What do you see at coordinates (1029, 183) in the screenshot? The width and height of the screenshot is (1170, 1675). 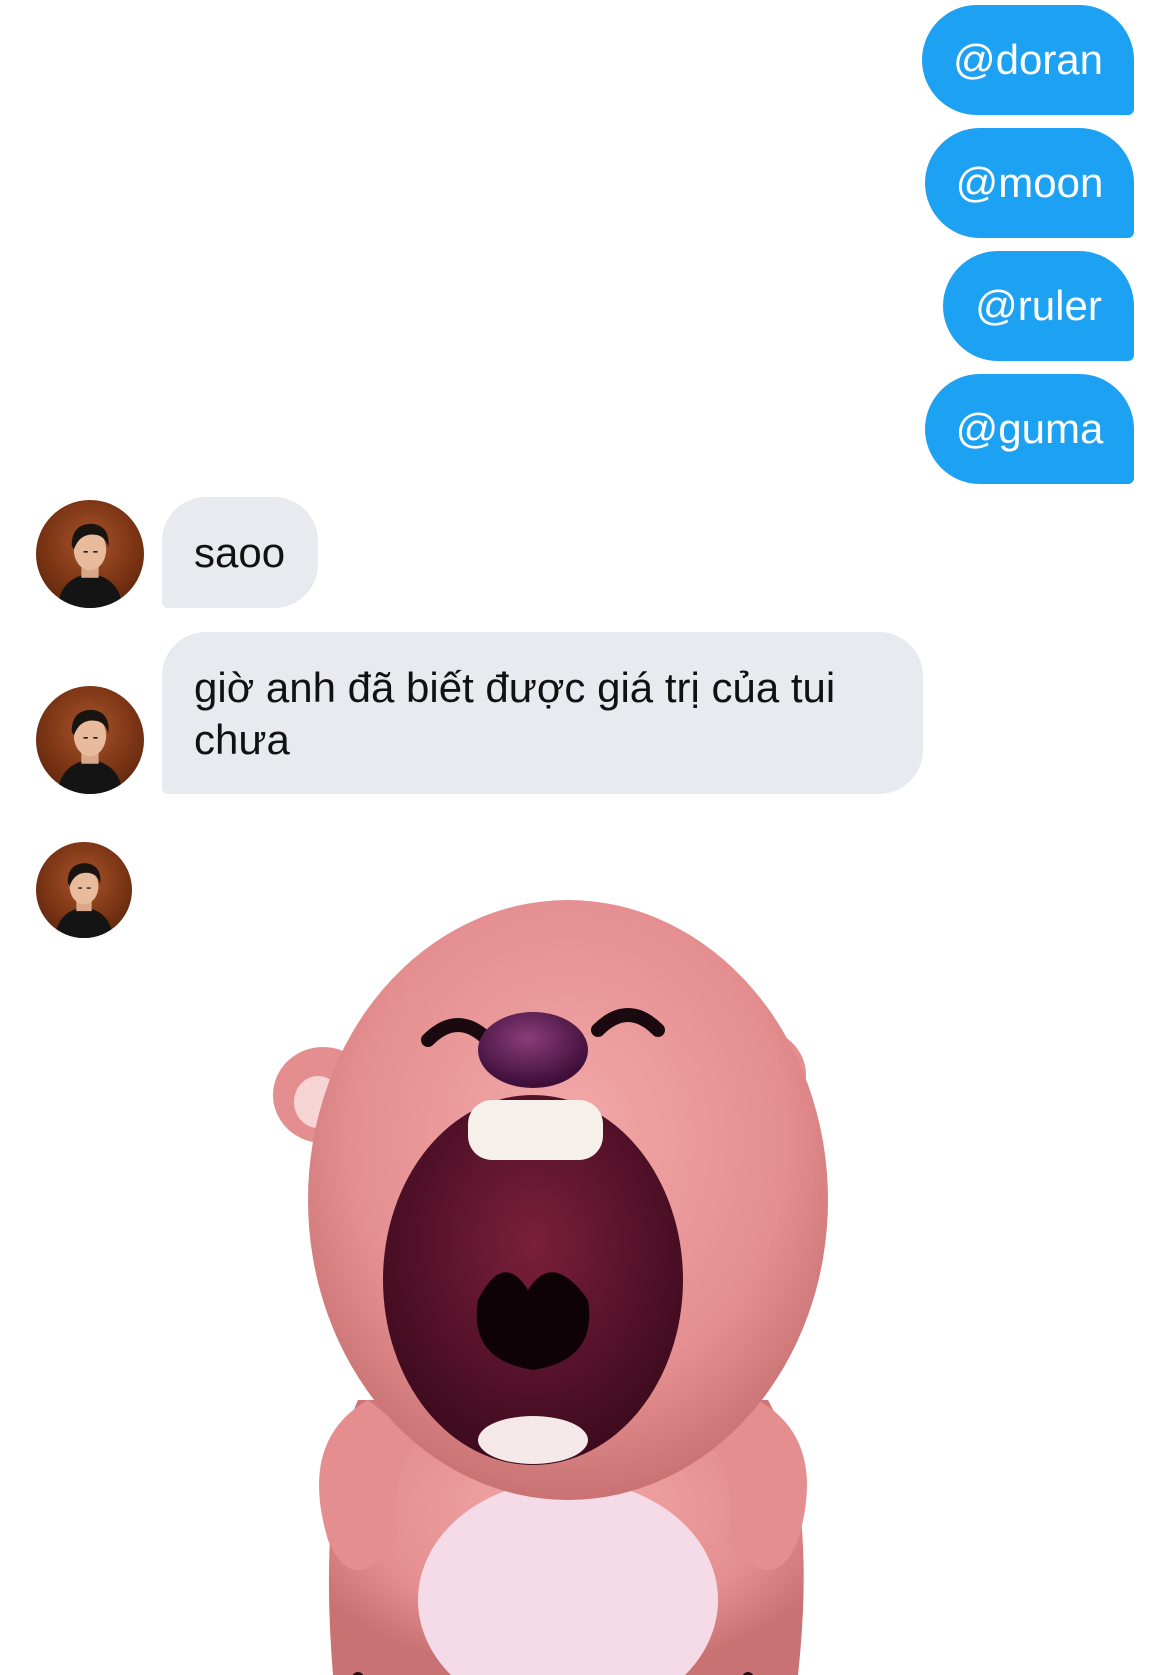 I see `sent-message-bubble: @moon` at bounding box center [1029, 183].